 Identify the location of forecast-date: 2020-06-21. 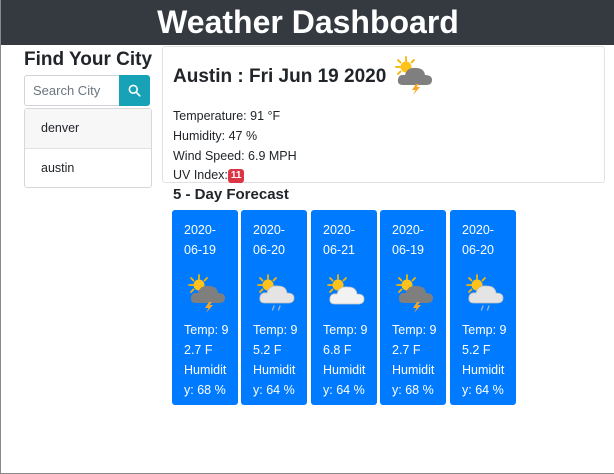
(339, 240).